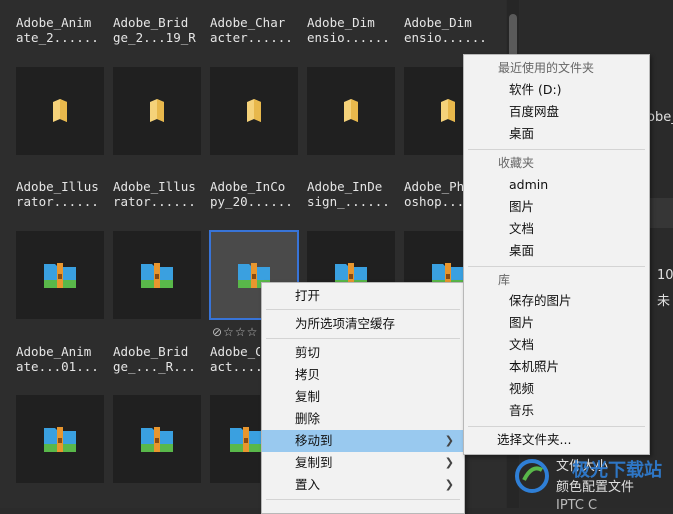 The height and width of the screenshot is (514, 673). I want to click on menu-item-duplicate: 复制, so click(363, 397).